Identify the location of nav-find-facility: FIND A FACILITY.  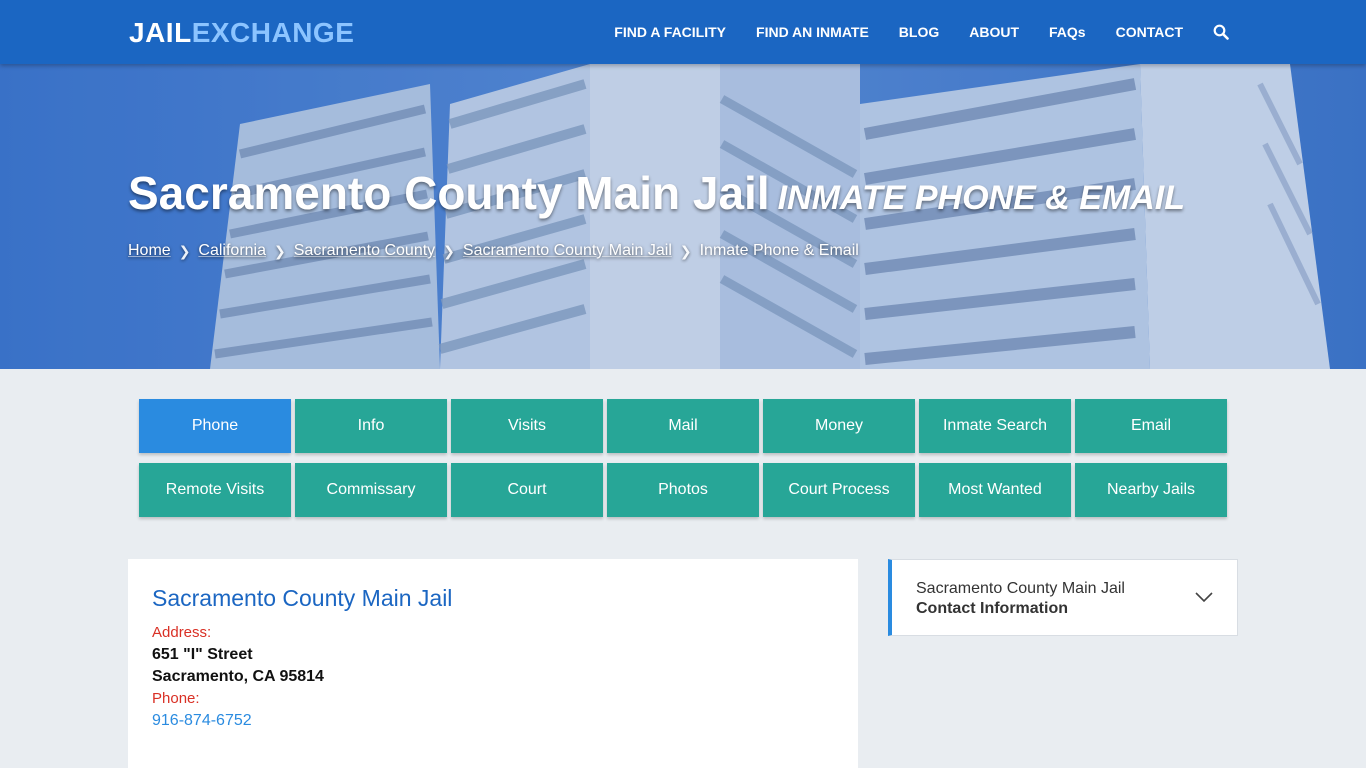
(670, 32).